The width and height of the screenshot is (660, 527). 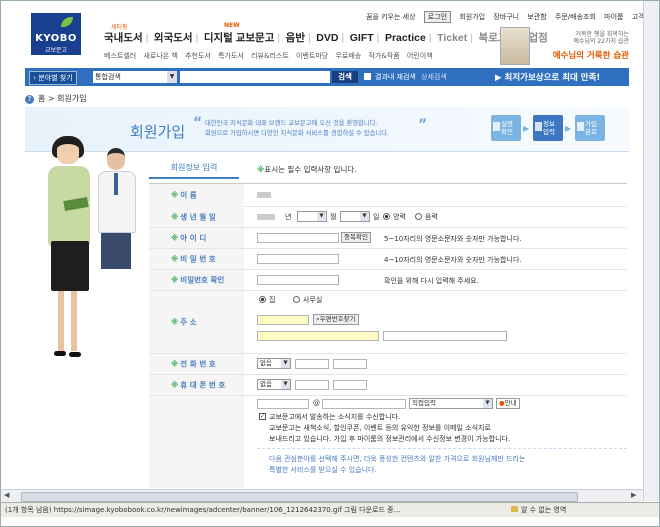 I want to click on top-link-join: 회원가입, so click(x=472, y=17).